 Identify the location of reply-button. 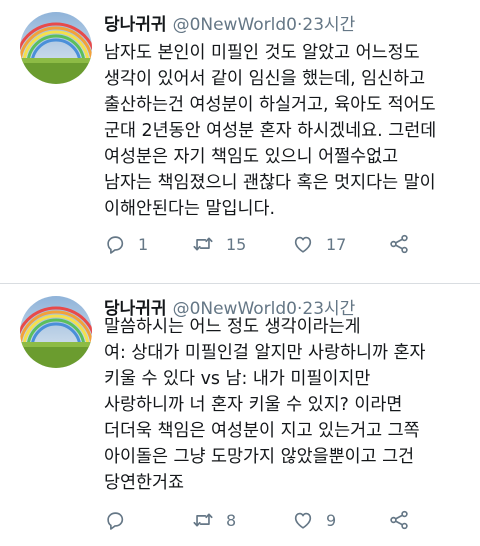
(121, 520).